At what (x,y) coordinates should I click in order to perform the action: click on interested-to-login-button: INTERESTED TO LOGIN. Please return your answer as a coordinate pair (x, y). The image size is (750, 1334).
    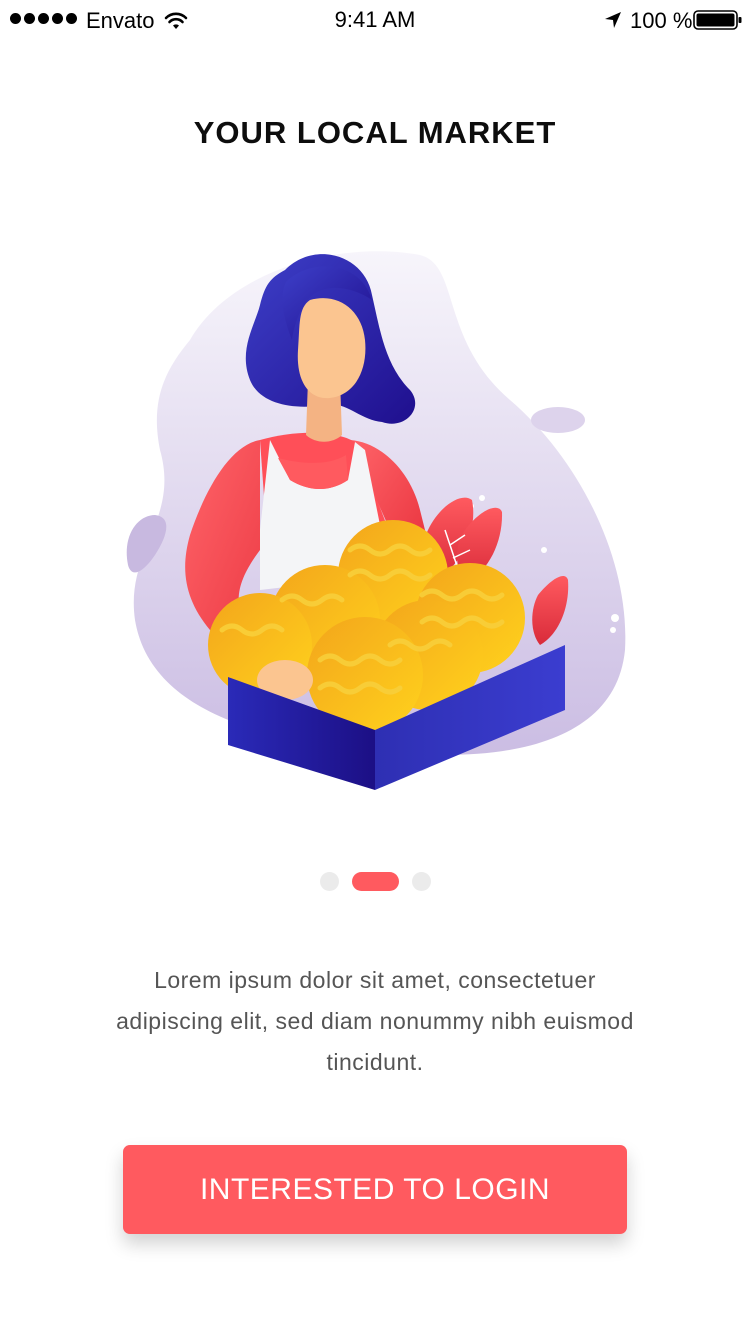
    Looking at the image, I should click on (375, 1189).